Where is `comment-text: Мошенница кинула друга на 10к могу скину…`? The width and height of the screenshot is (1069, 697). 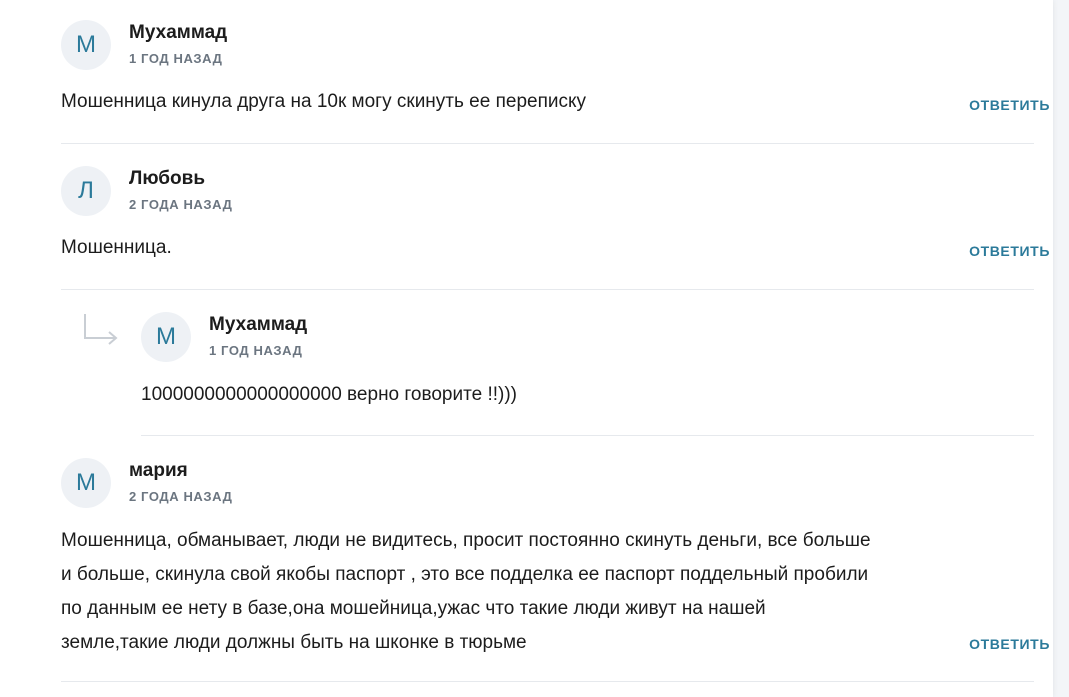
comment-text: Мошенница кинула друга на 10к могу скину… is located at coordinates (324, 101).